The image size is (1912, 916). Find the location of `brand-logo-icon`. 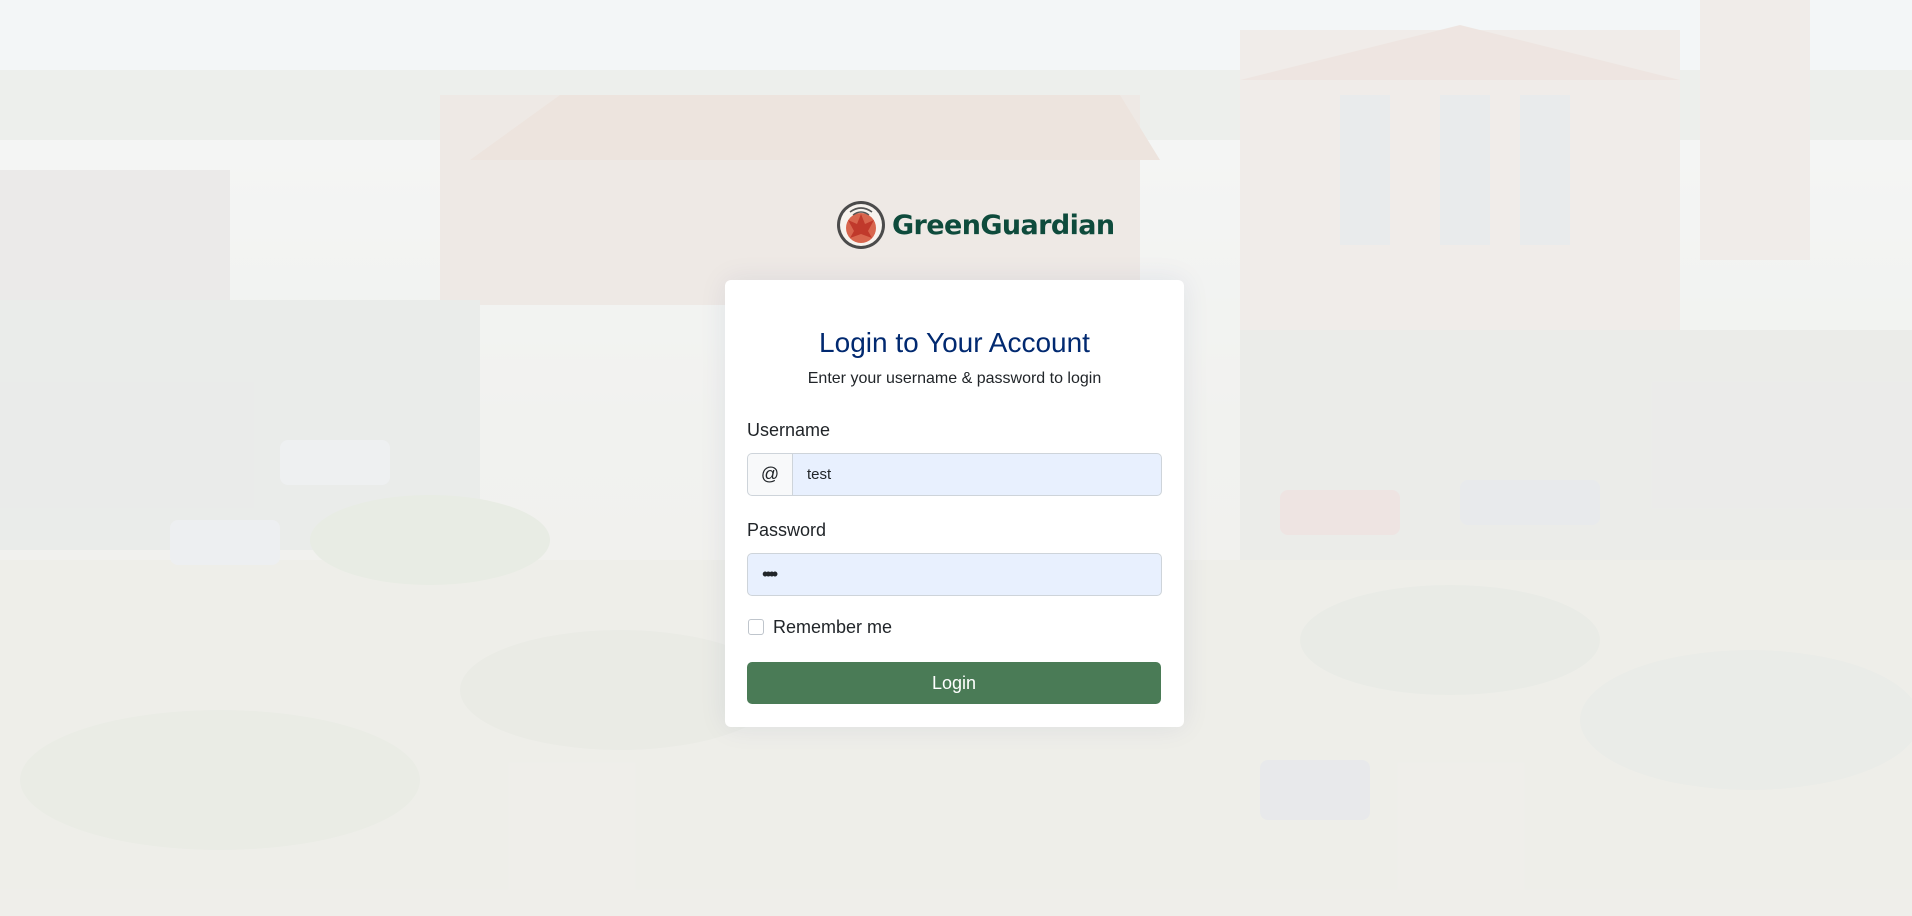

brand-logo-icon is located at coordinates (861, 225).